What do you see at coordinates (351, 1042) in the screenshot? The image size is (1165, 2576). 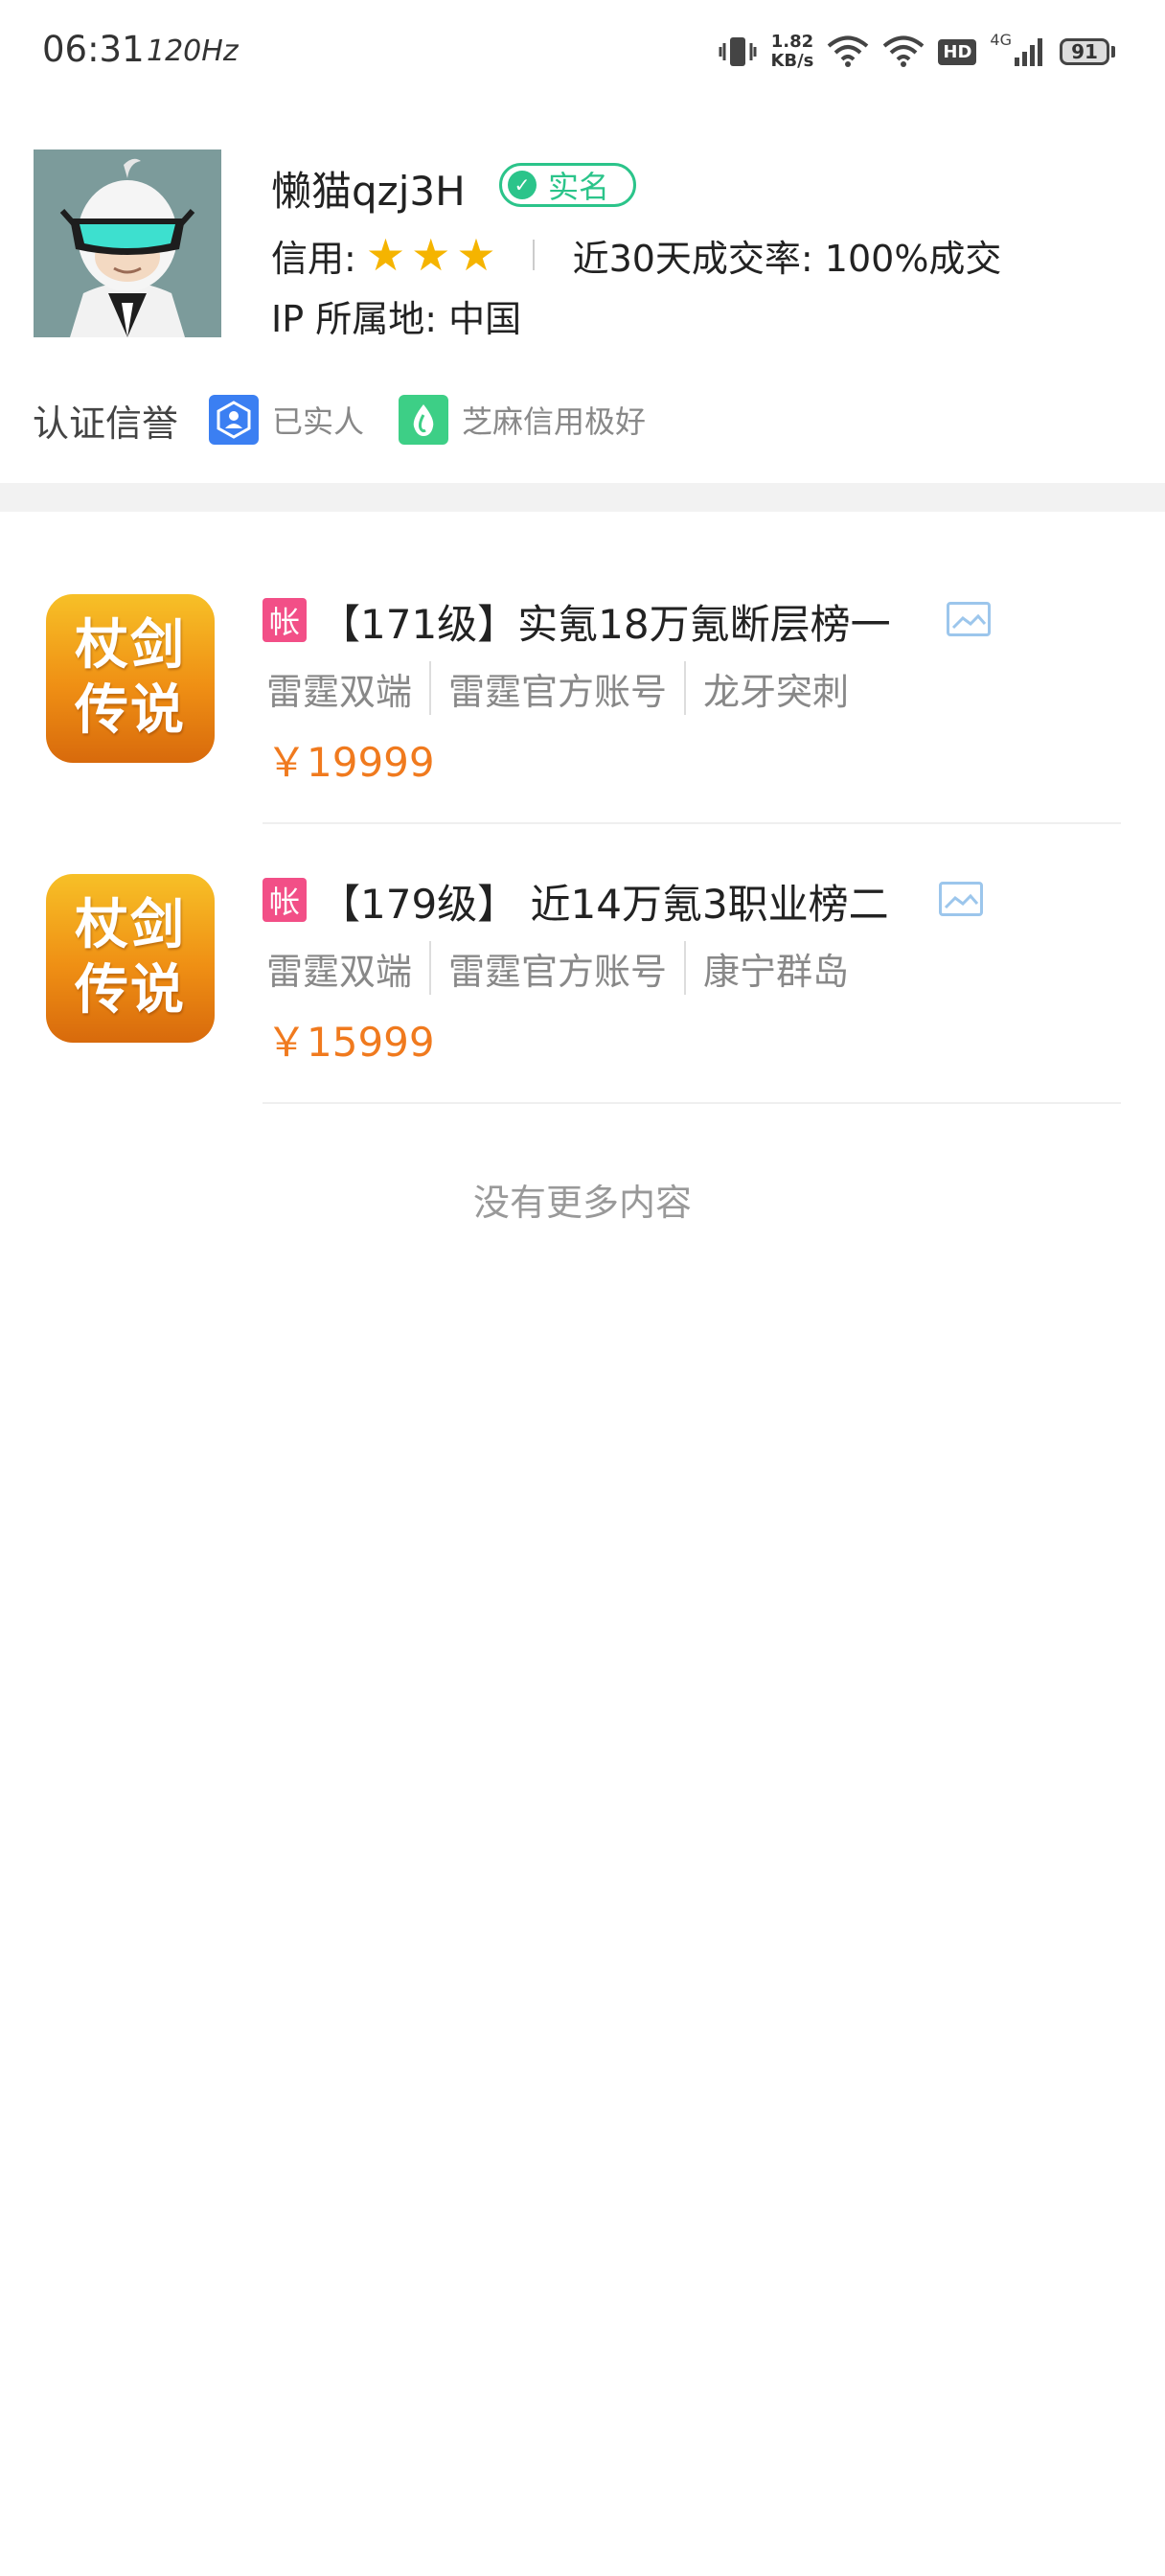 I see `listing-price: ￥15999` at bounding box center [351, 1042].